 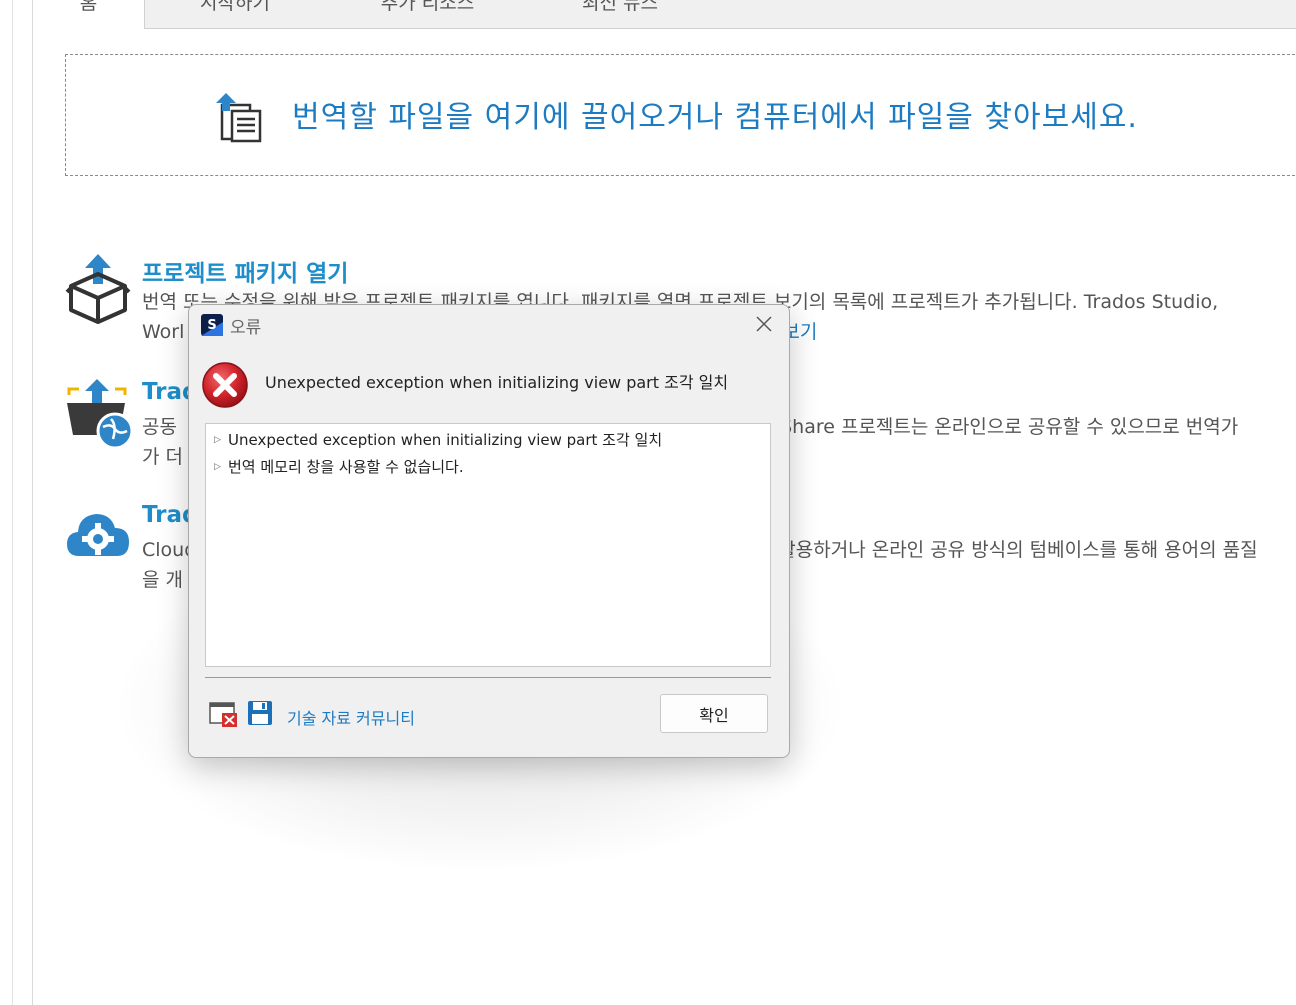 What do you see at coordinates (89, 14) in the screenshot?
I see `tab-home: 홈` at bounding box center [89, 14].